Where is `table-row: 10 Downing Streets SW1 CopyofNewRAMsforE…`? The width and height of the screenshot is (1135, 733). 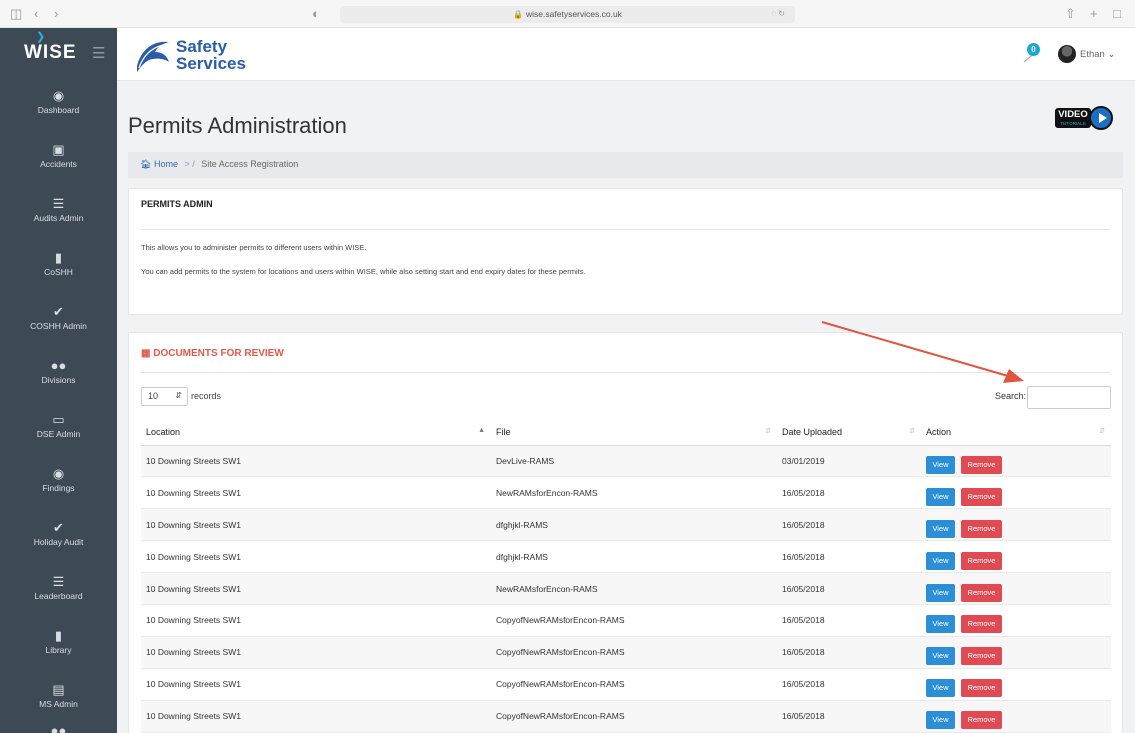
table-row: 10 Downing Streets SW1 CopyofNewRAMsforE… is located at coordinates (626, 620).